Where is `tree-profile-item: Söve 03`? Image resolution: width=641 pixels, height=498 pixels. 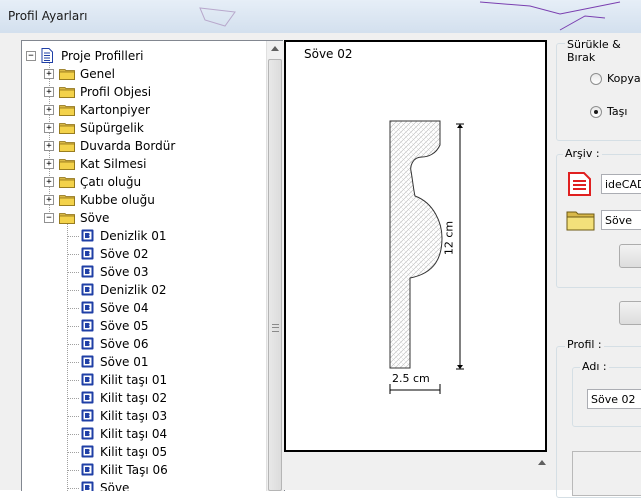
tree-profile-item: Söve 03 is located at coordinates (144, 272).